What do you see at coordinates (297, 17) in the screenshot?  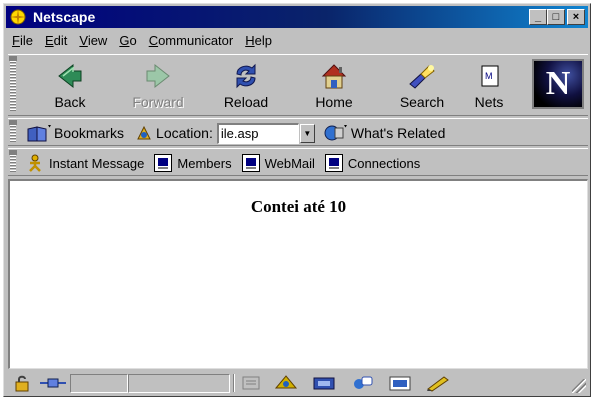 I see `title-bar: Netscape _ □ ×` at bounding box center [297, 17].